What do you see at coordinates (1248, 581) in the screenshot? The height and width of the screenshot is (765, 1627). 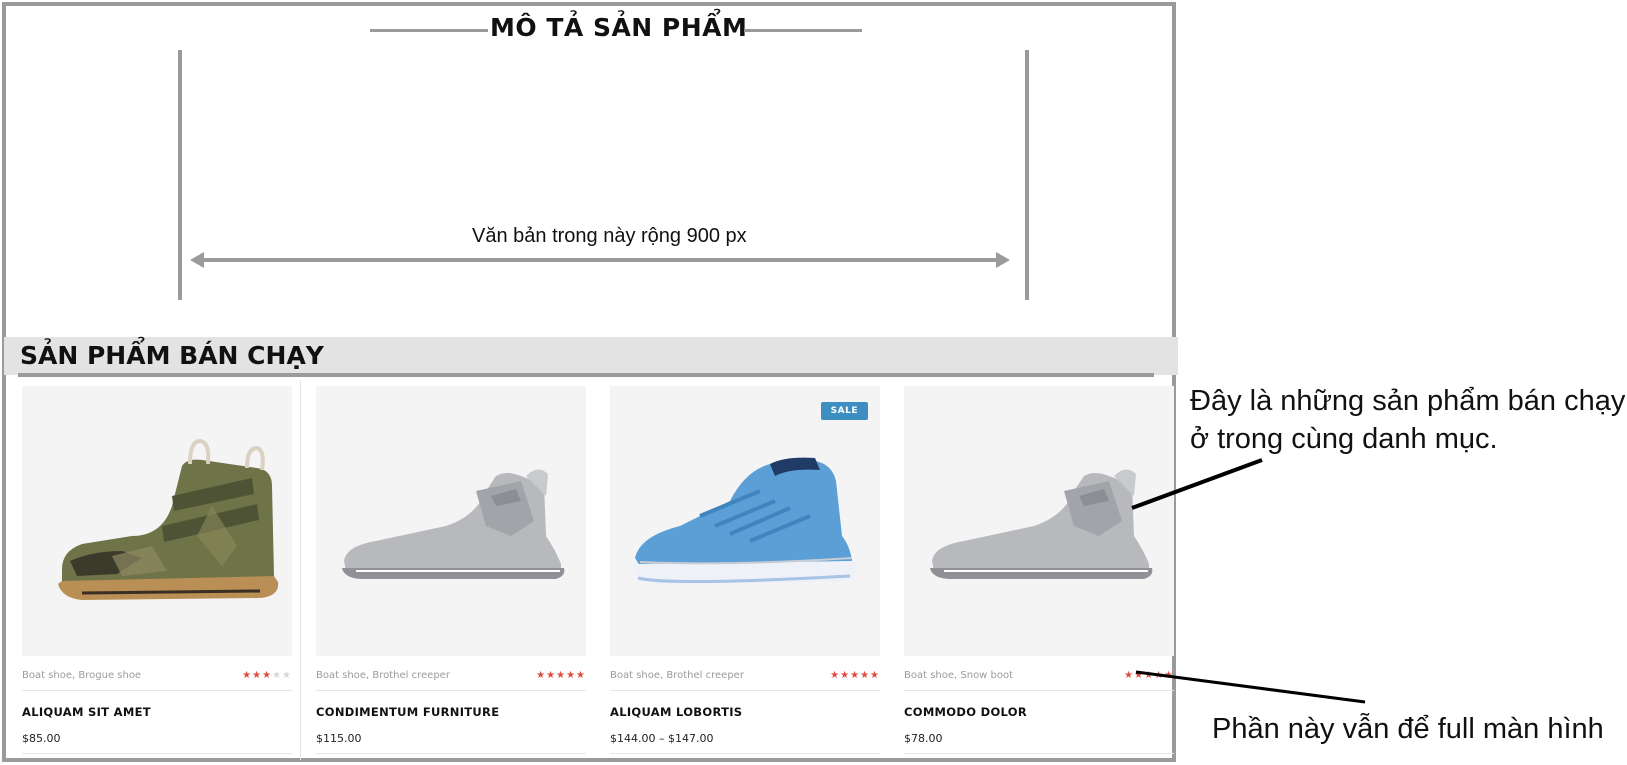 I see `annotation-pointers` at bounding box center [1248, 581].